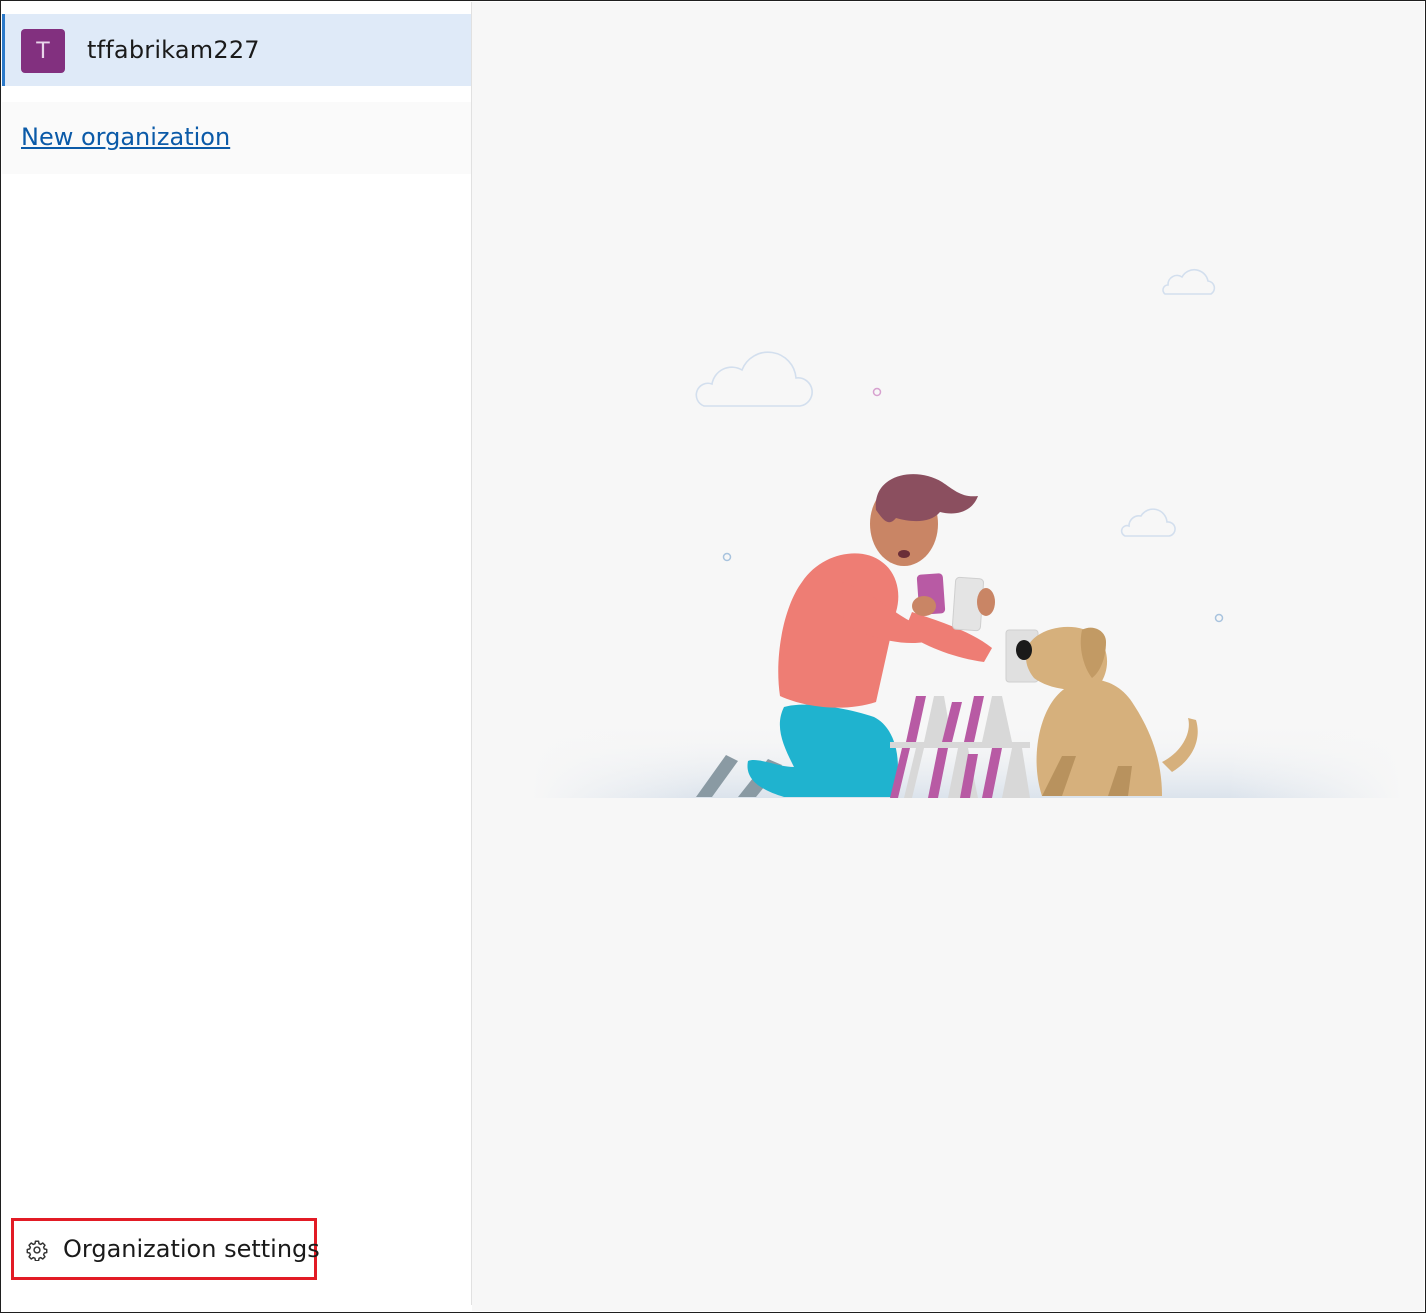  What do you see at coordinates (43, 51) in the screenshot?
I see `org-avatar: T` at bounding box center [43, 51].